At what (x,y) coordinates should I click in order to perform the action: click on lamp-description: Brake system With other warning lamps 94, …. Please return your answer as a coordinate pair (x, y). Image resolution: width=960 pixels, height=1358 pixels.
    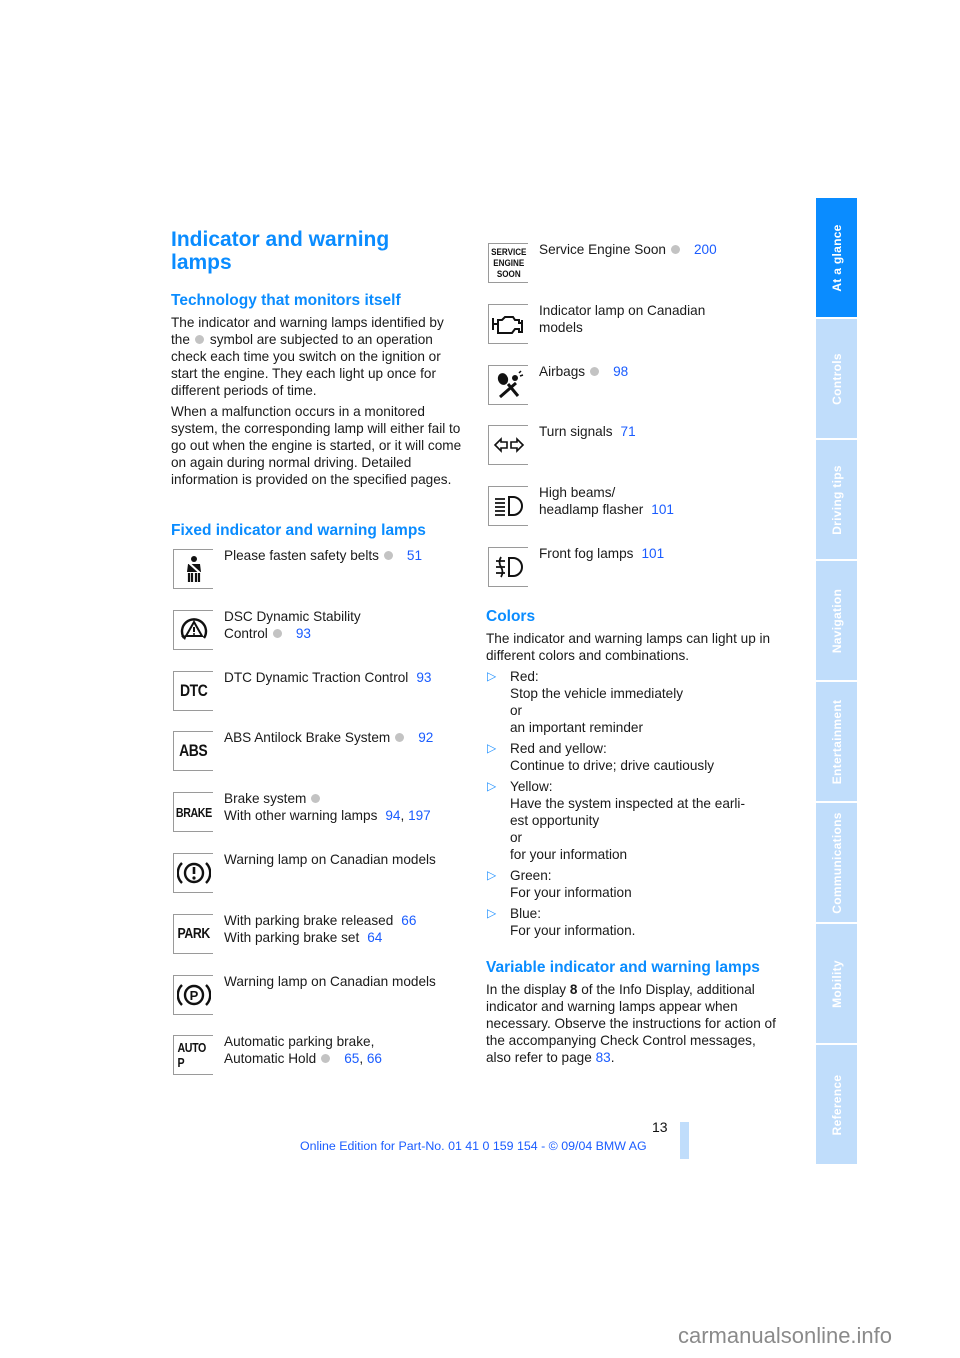
    Looking at the image, I should click on (327, 807).